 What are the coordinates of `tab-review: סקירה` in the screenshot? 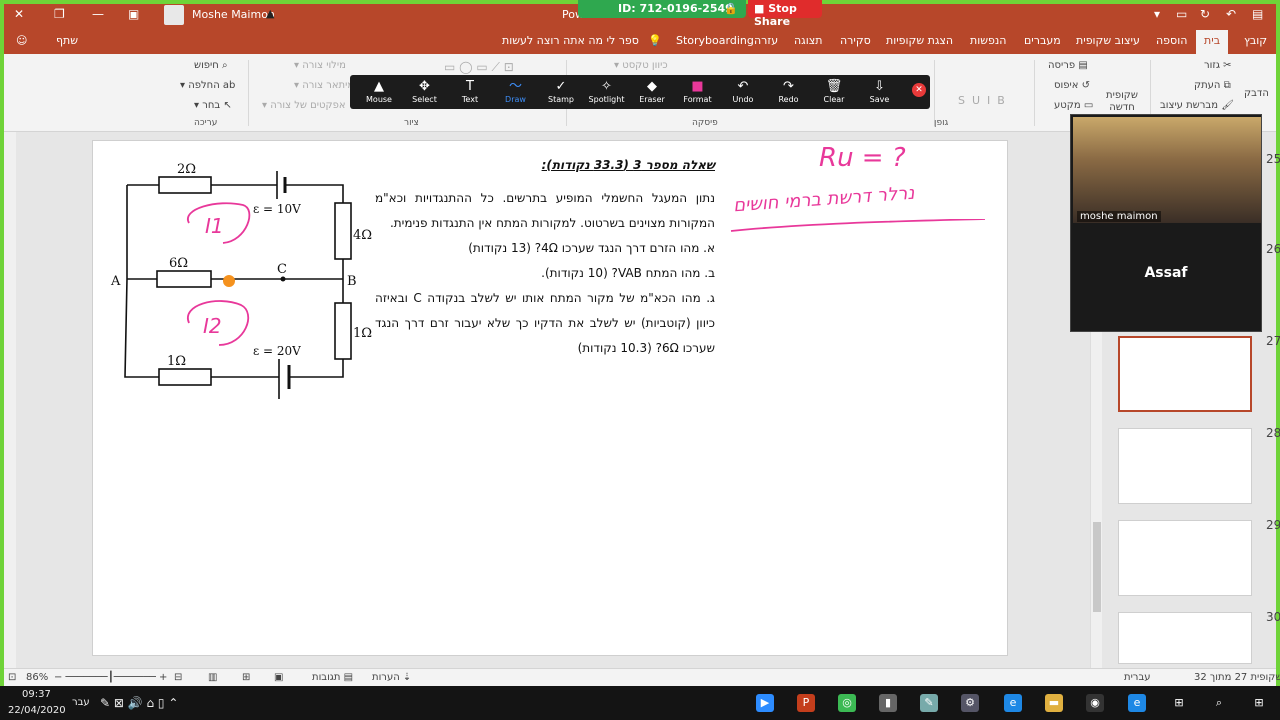 It's located at (855, 40).